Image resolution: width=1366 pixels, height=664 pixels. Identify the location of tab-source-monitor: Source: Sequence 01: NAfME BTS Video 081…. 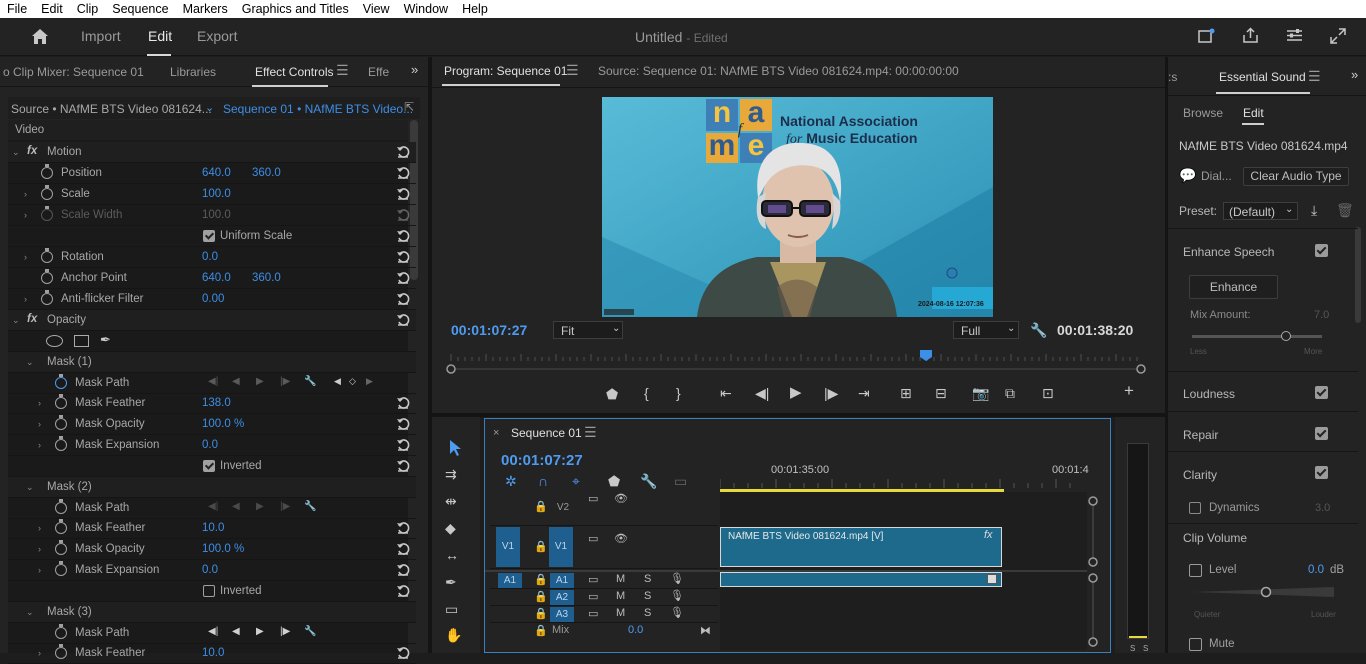
(778, 71).